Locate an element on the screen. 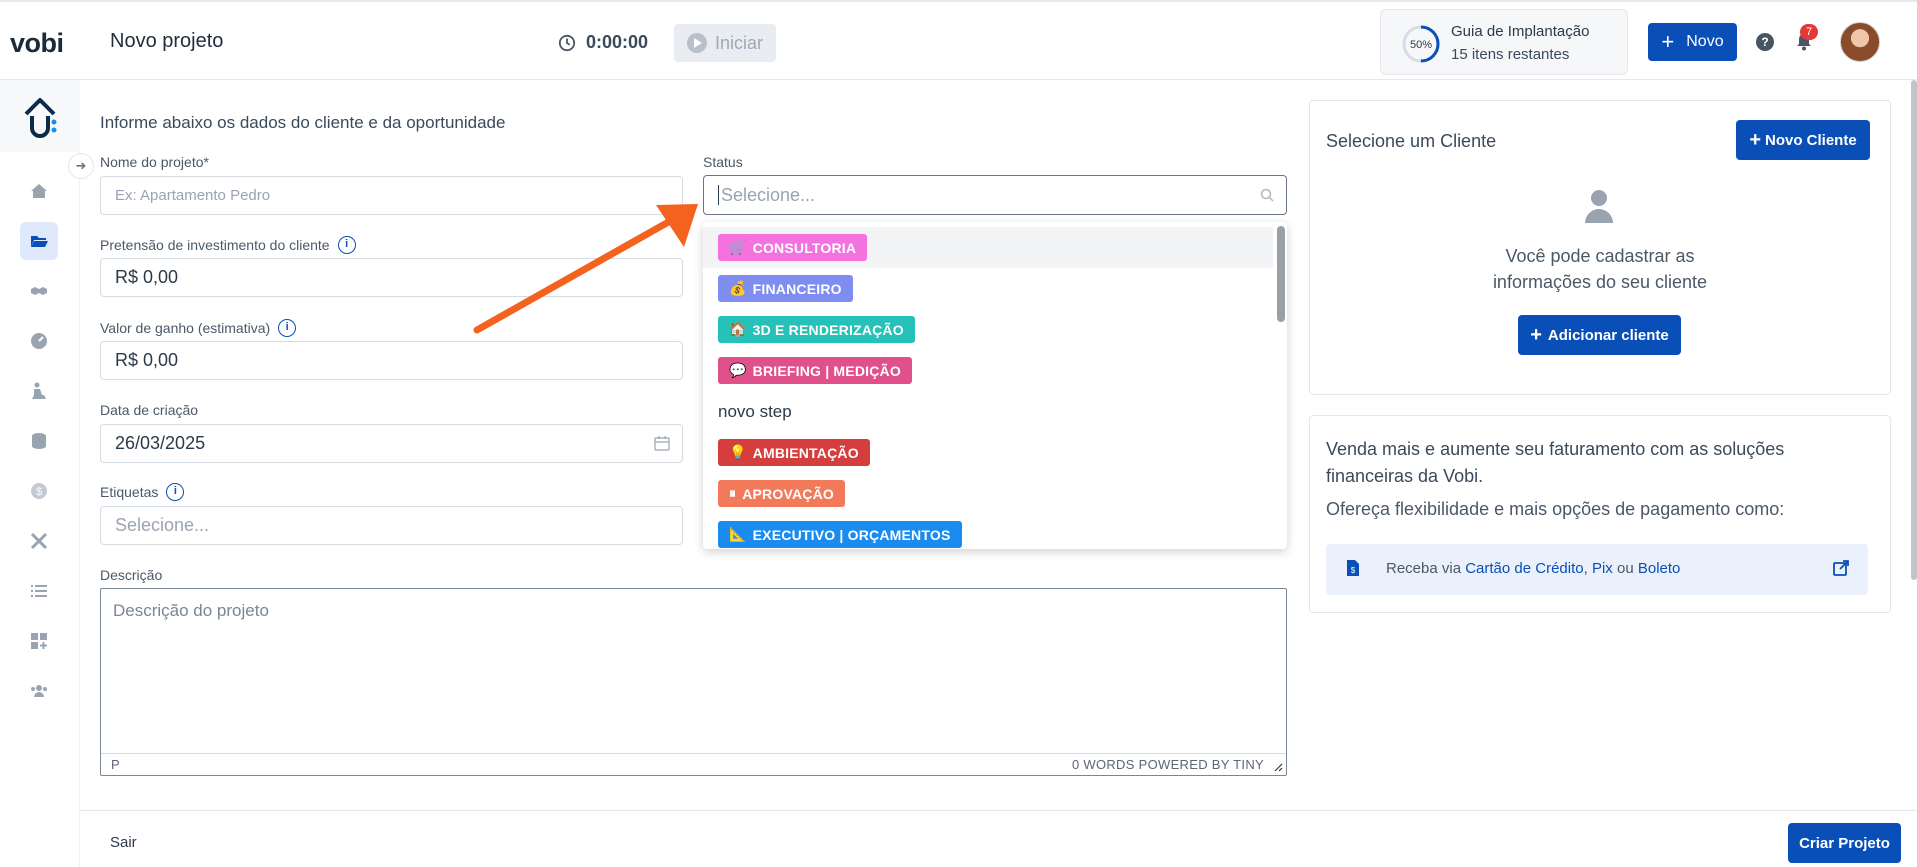  dropdown-scrollbar is located at coordinates (1281, 274).